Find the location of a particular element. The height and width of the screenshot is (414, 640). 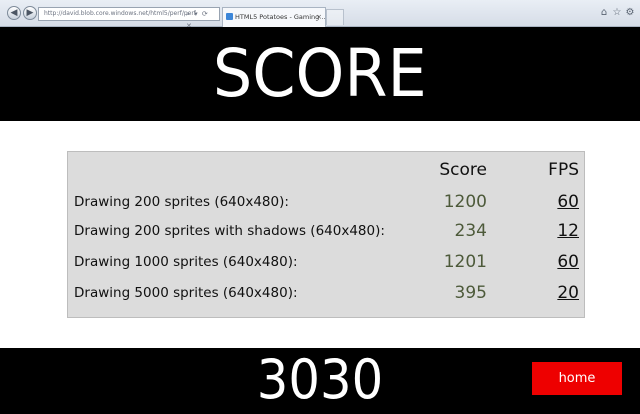

browser-tab: HTML5 Potatoes - Gaming ... × is located at coordinates (274, 17).